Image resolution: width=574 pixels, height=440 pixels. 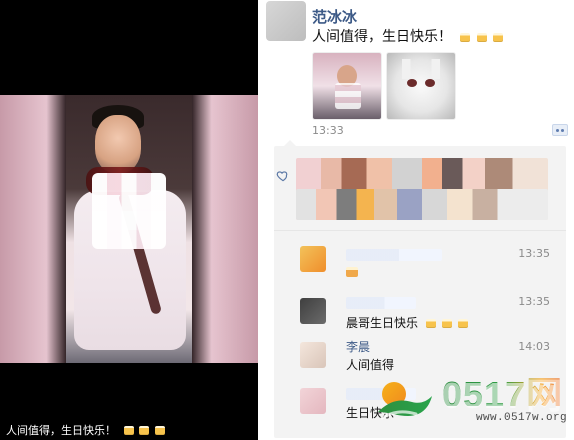 I want to click on site-watermark: 0517网 www.0517w.org, so click(x=473, y=403).